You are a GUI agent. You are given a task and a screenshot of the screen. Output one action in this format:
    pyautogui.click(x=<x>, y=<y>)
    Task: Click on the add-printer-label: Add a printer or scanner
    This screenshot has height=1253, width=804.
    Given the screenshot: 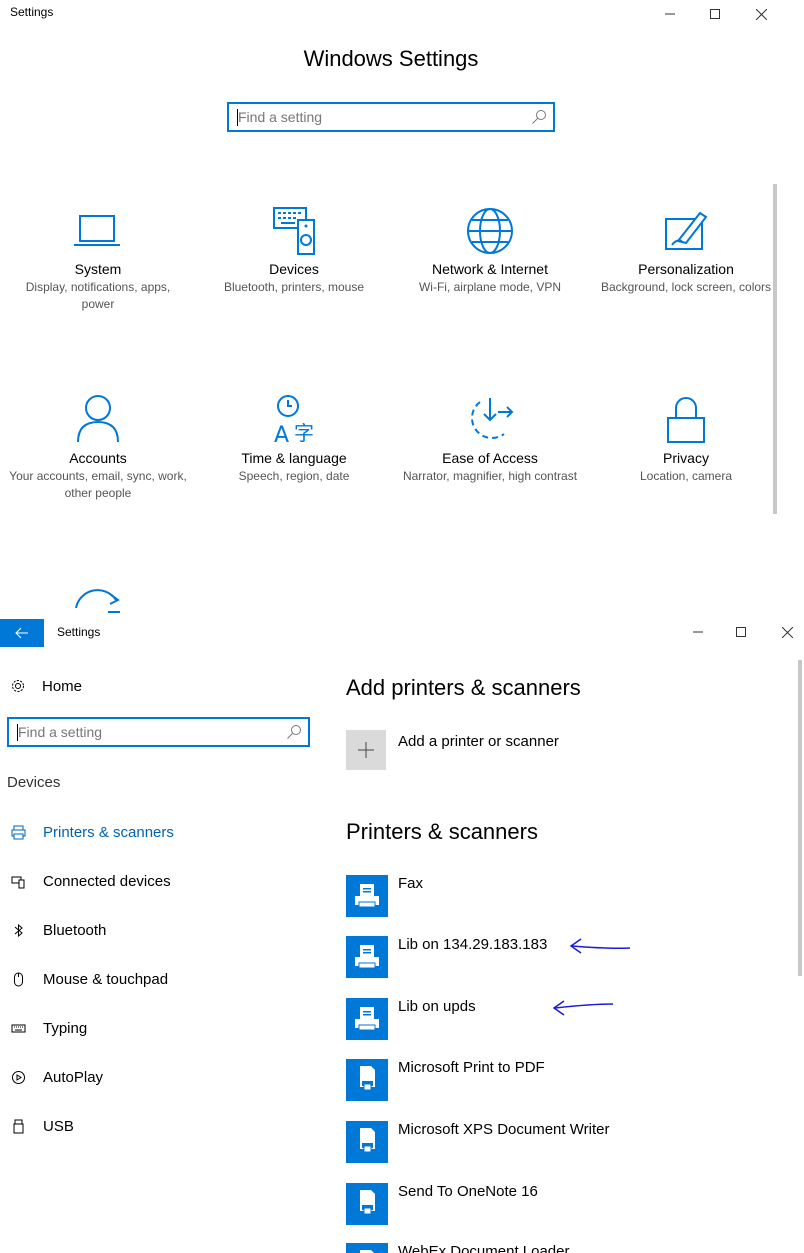 What is the action you would take?
    pyautogui.click(x=478, y=741)
    